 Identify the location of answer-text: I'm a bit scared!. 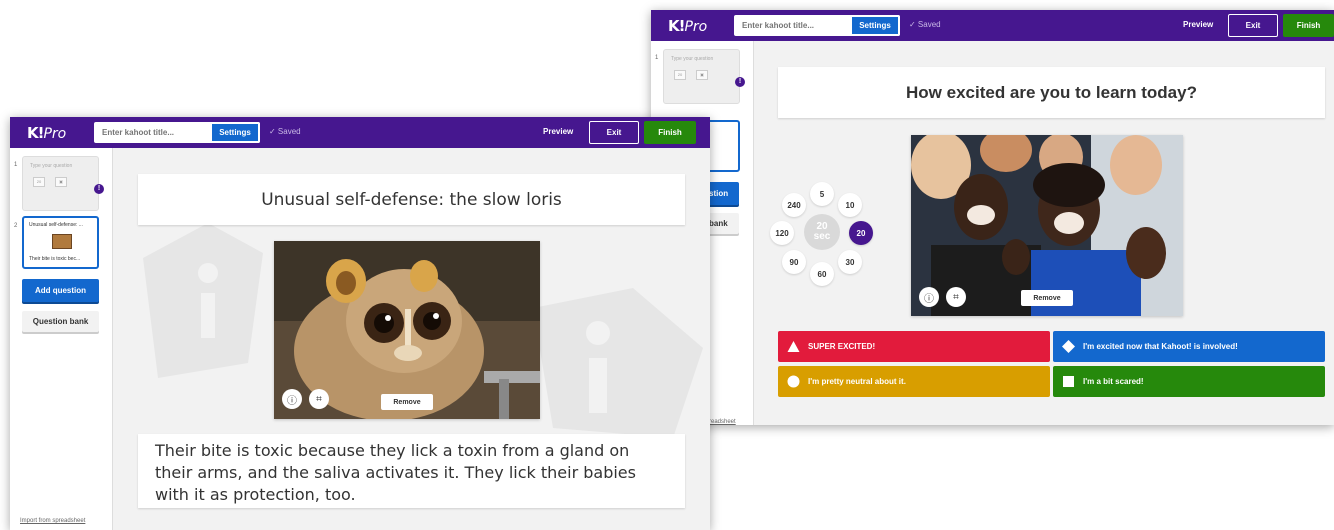
(1113, 381).